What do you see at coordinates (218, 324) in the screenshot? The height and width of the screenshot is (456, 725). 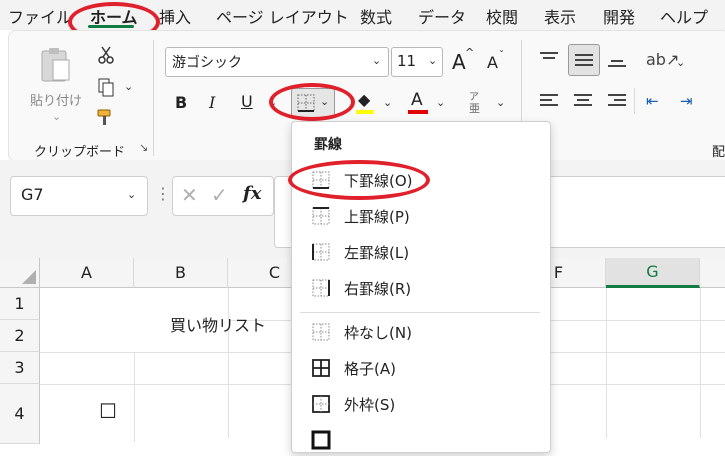 I see `title-cell: 買い物リスト` at bounding box center [218, 324].